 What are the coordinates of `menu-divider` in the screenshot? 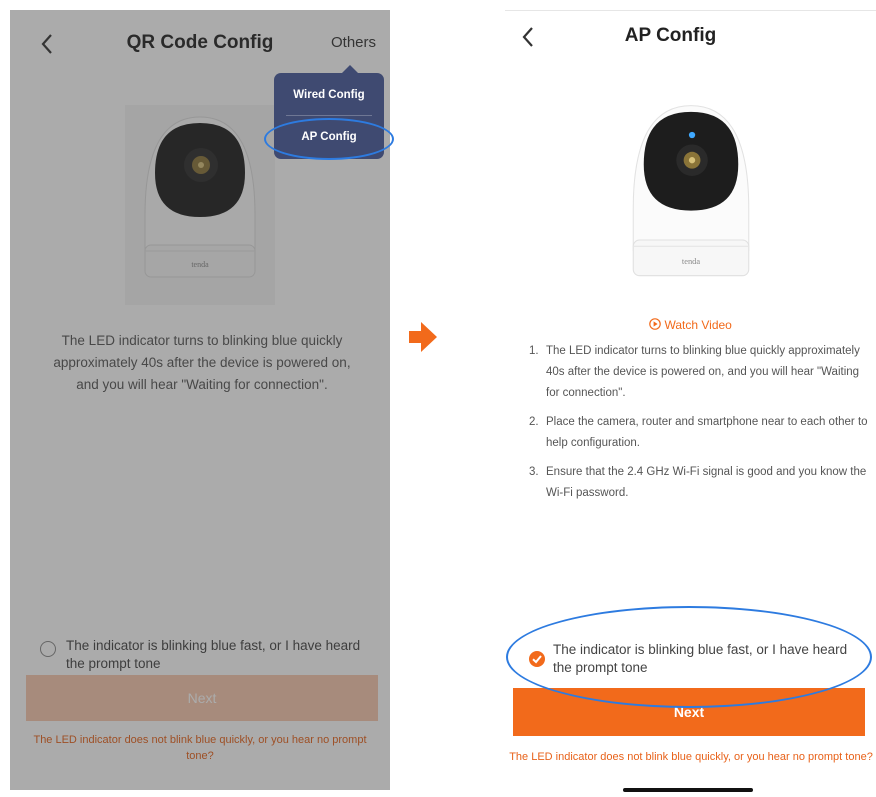 It's located at (329, 115).